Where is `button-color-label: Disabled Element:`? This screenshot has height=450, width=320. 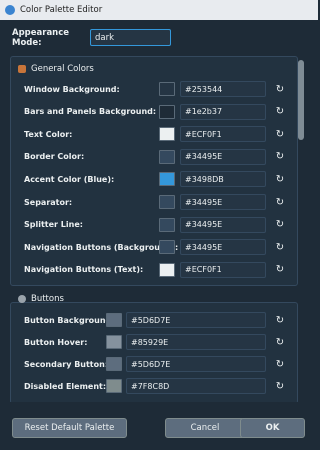 button-color-label: Disabled Element: is located at coordinates (65, 386).